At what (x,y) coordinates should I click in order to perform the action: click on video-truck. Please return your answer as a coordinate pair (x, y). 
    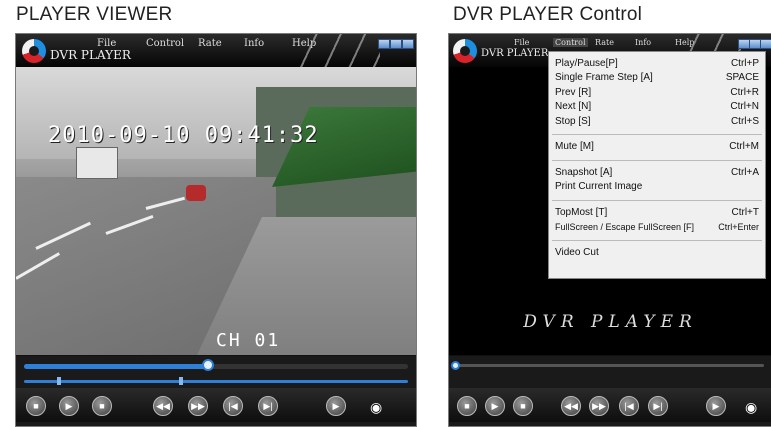
    Looking at the image, I should click on (97, 163).